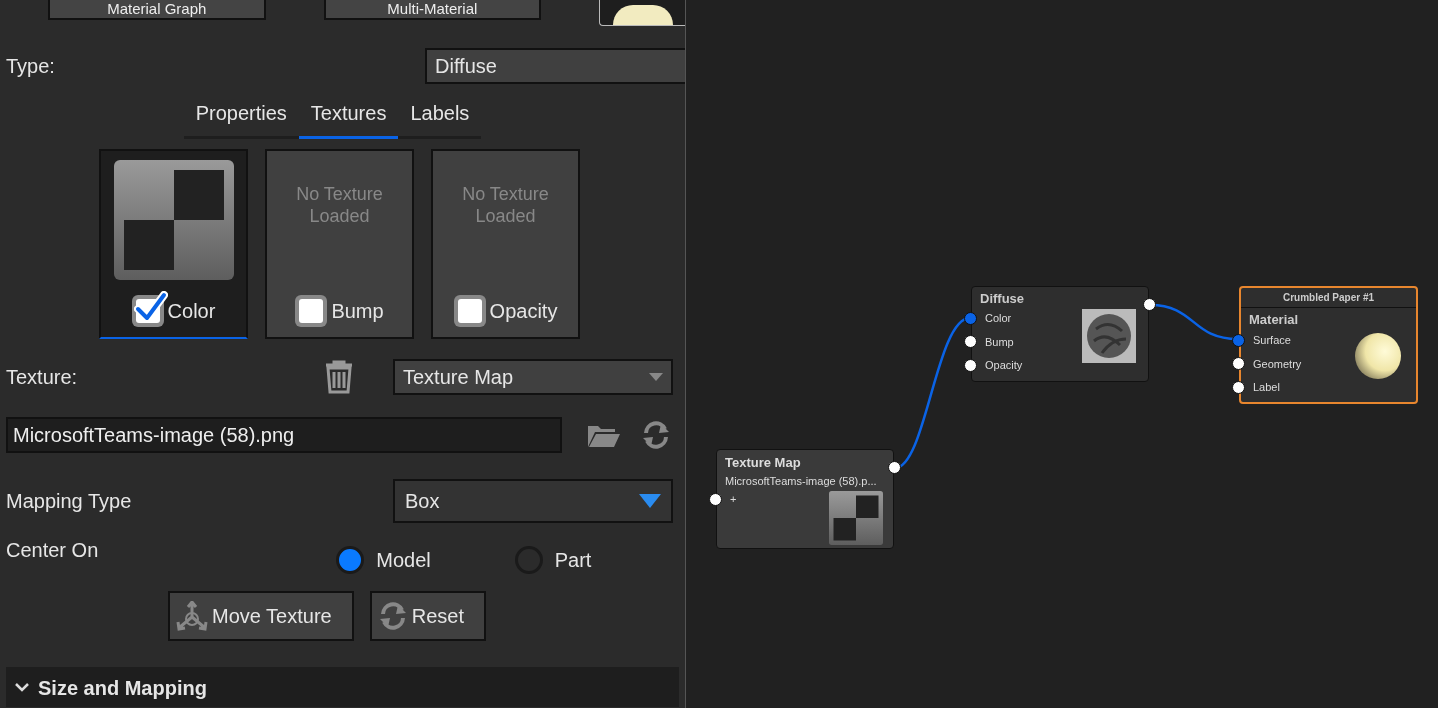  I want to click on node-title: Material, so click(1274, 320).